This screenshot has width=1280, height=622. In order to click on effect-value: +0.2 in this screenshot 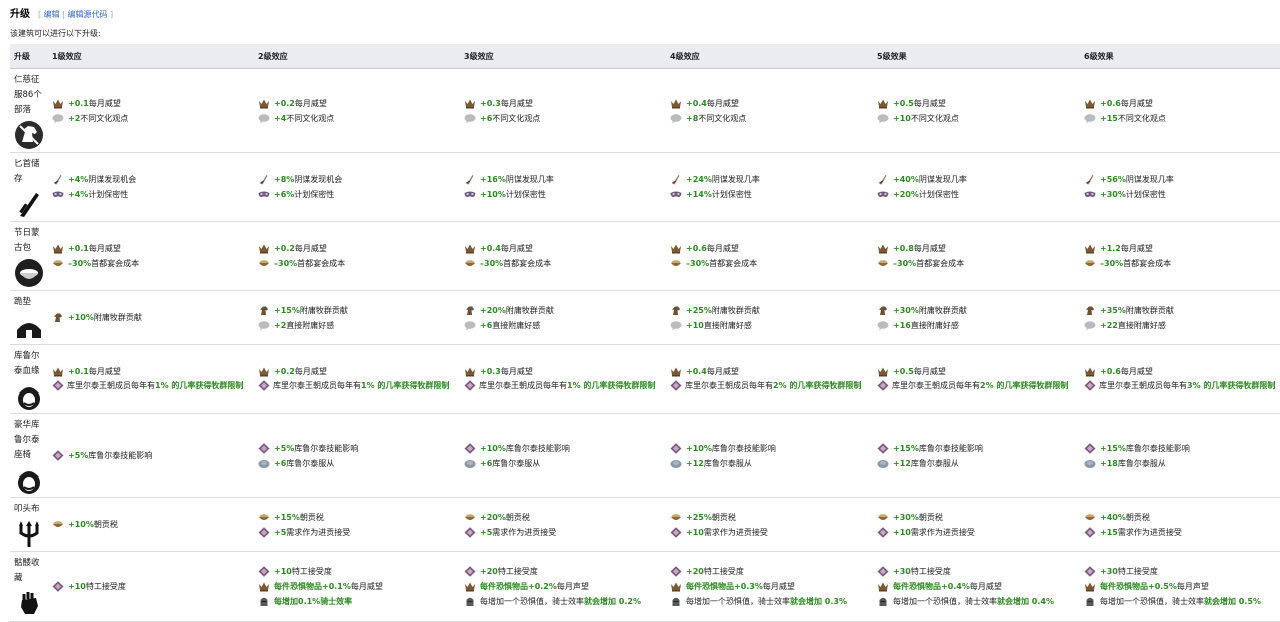, I will do `click(284, 371)`.